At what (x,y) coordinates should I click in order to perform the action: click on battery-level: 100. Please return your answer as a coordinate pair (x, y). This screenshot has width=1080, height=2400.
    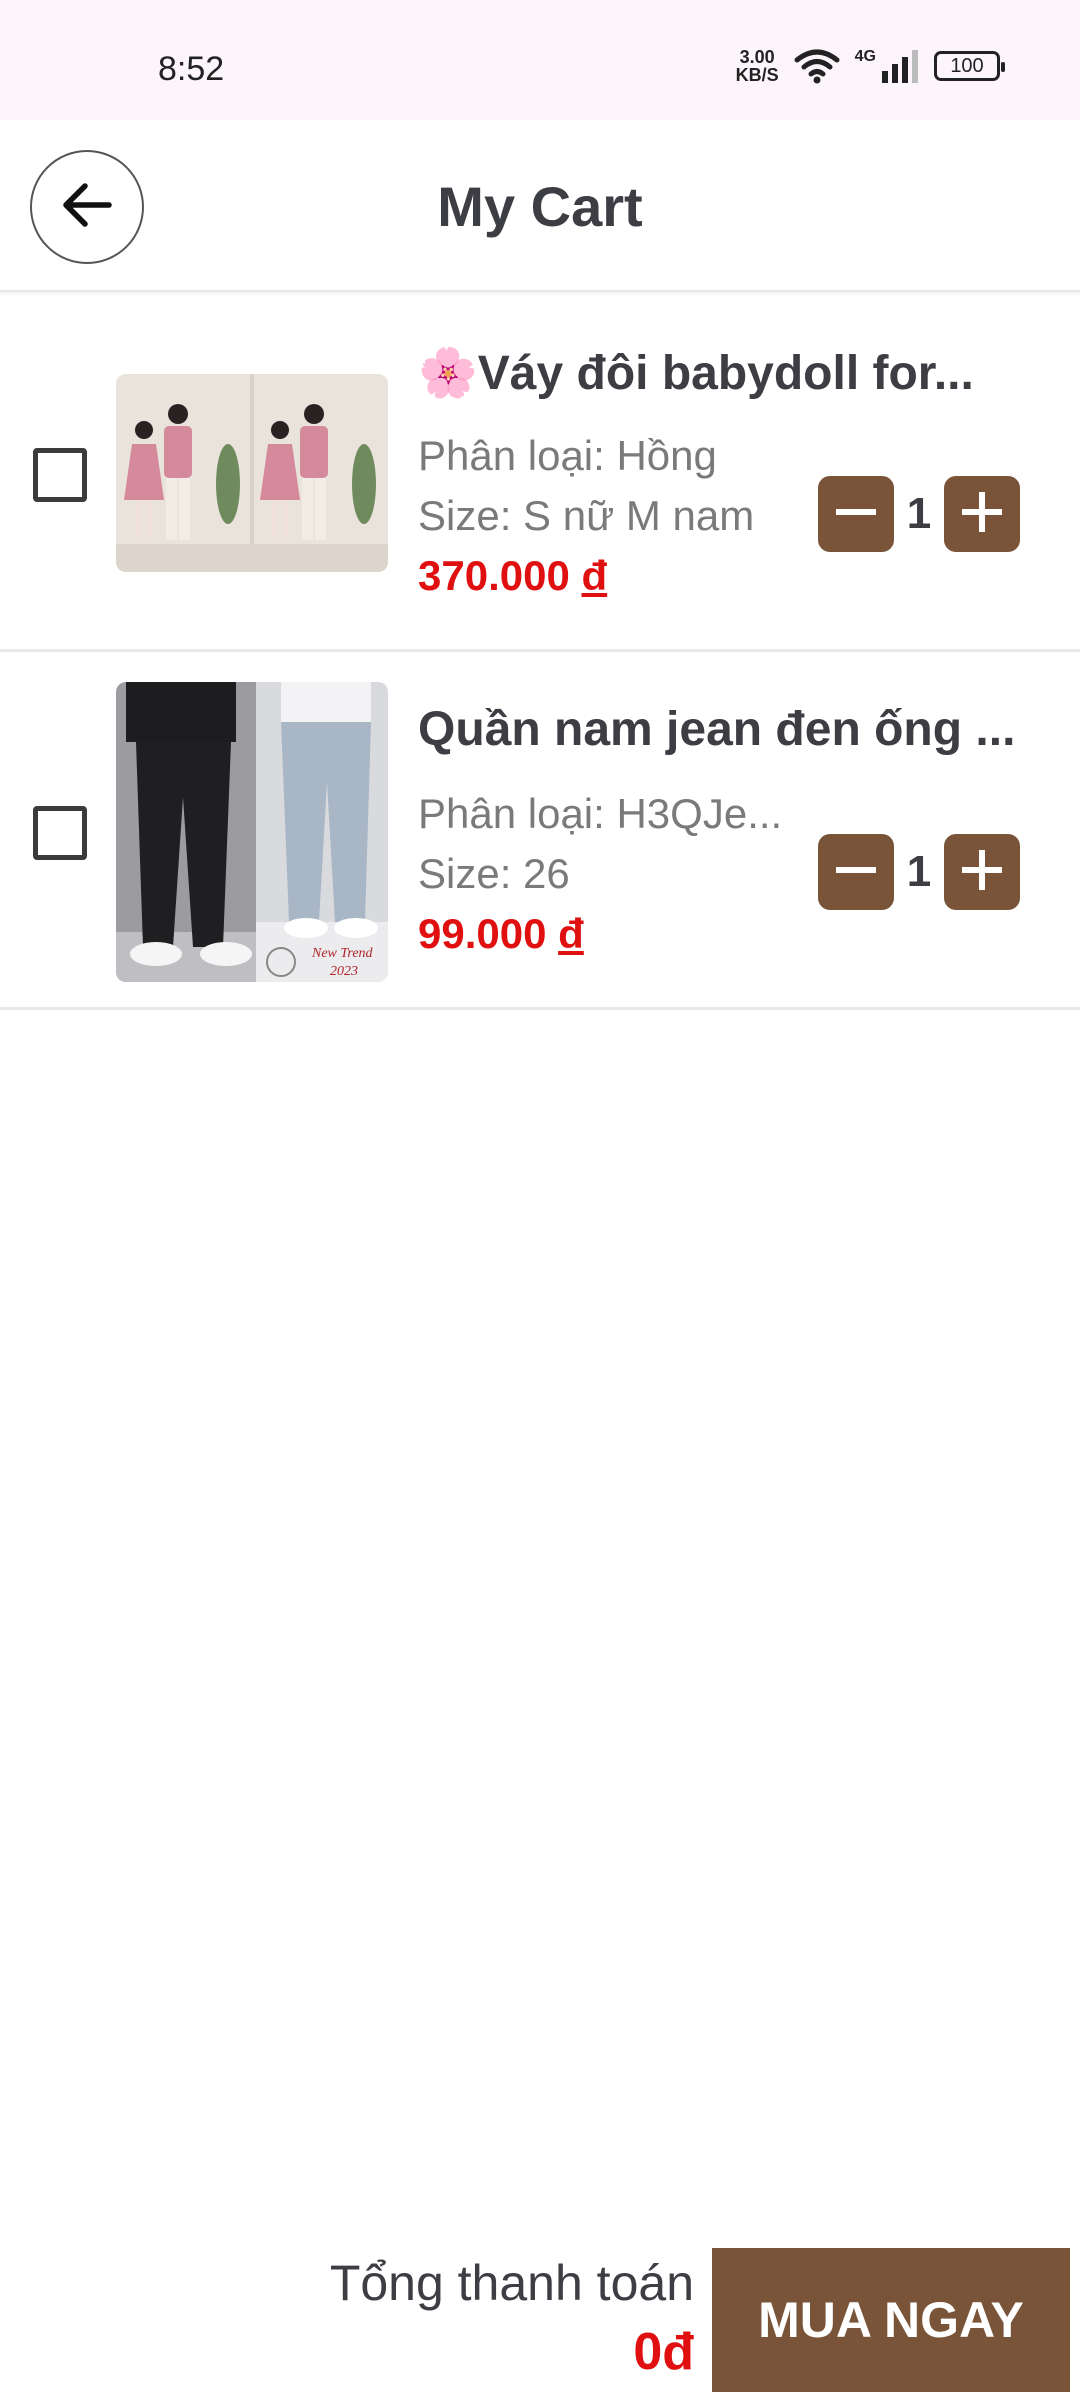
    Looking at the image, I should click on (967, 65).